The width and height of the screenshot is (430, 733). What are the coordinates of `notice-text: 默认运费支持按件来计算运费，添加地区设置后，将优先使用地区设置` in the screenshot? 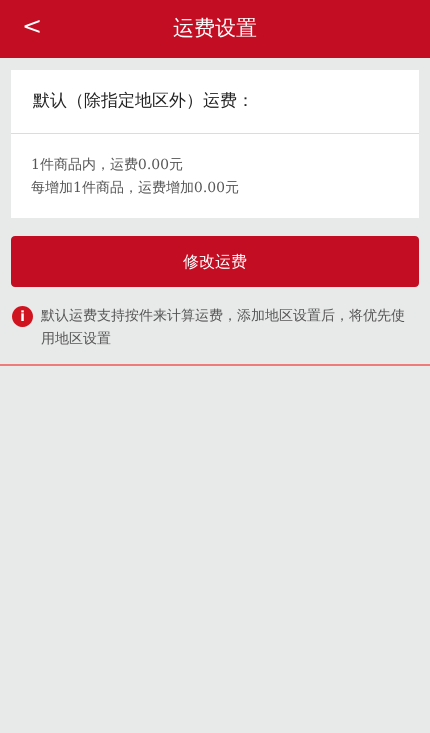 It's located at (223, 328).